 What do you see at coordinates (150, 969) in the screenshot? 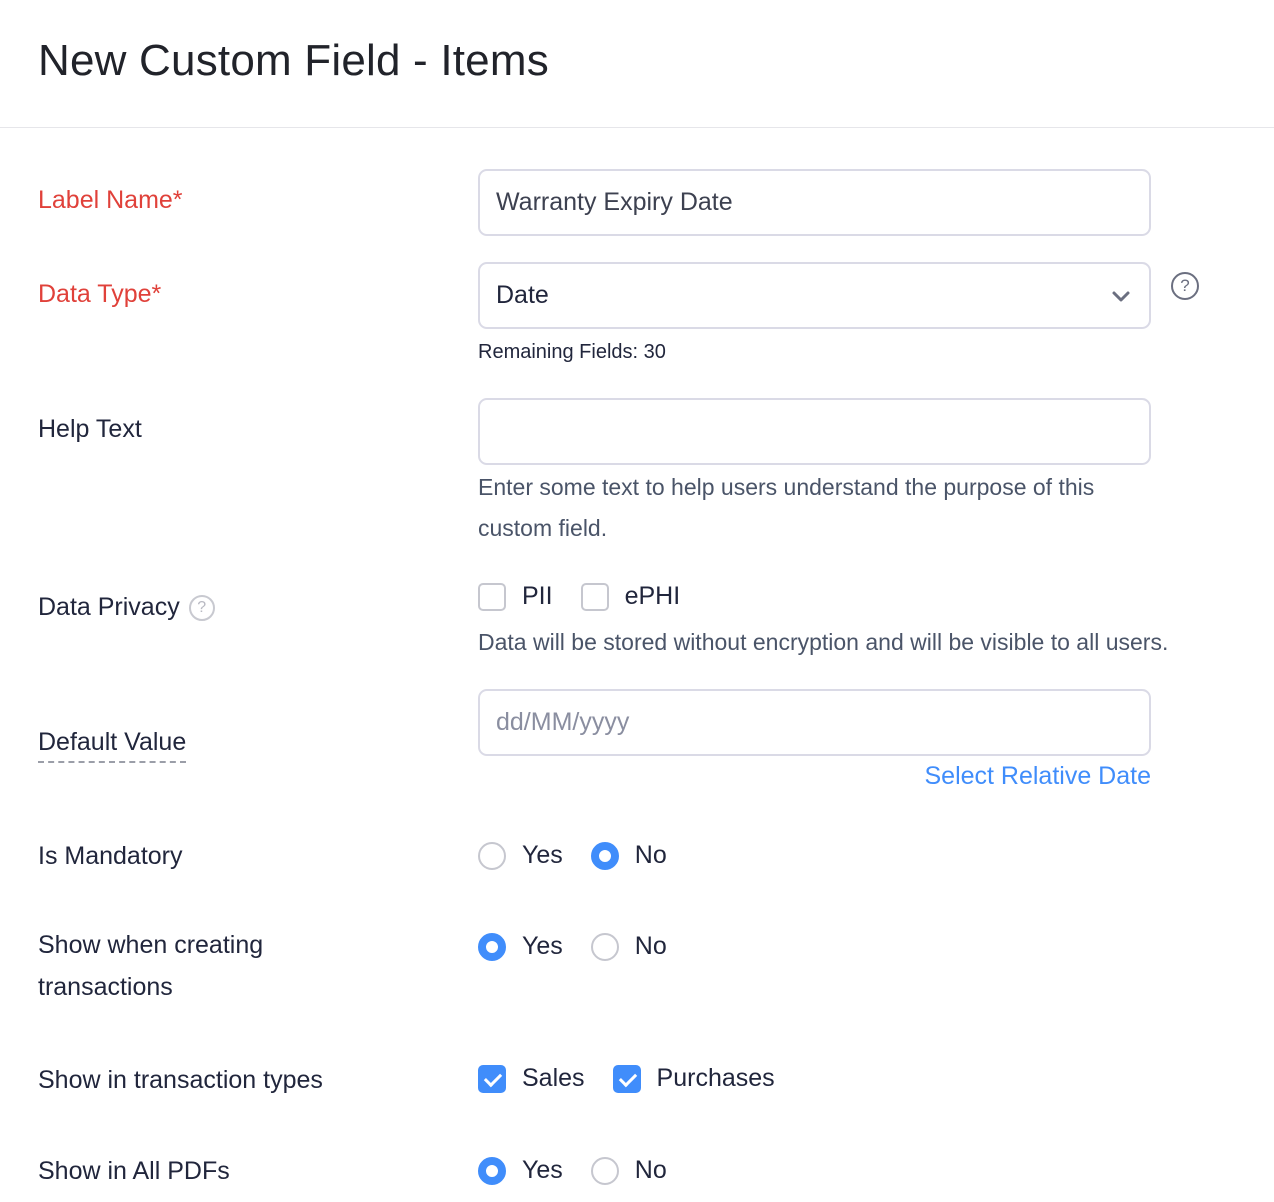
I see `show-when-creating-label: Show when creating transactions` at bounding box center [150, 969].